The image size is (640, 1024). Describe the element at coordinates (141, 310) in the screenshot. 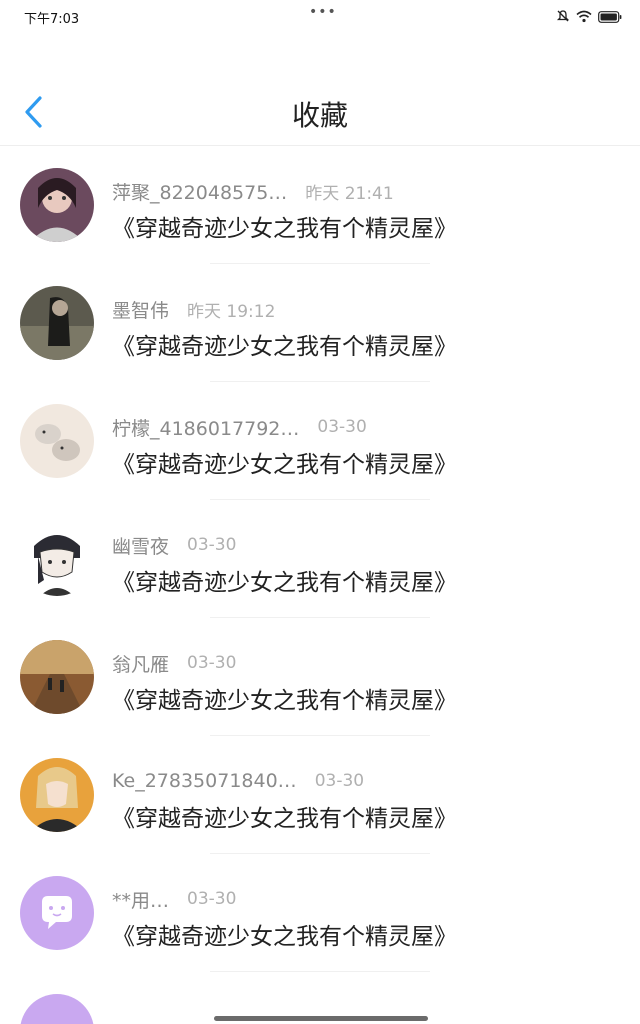

I see `username: 墨智伟` at that location.